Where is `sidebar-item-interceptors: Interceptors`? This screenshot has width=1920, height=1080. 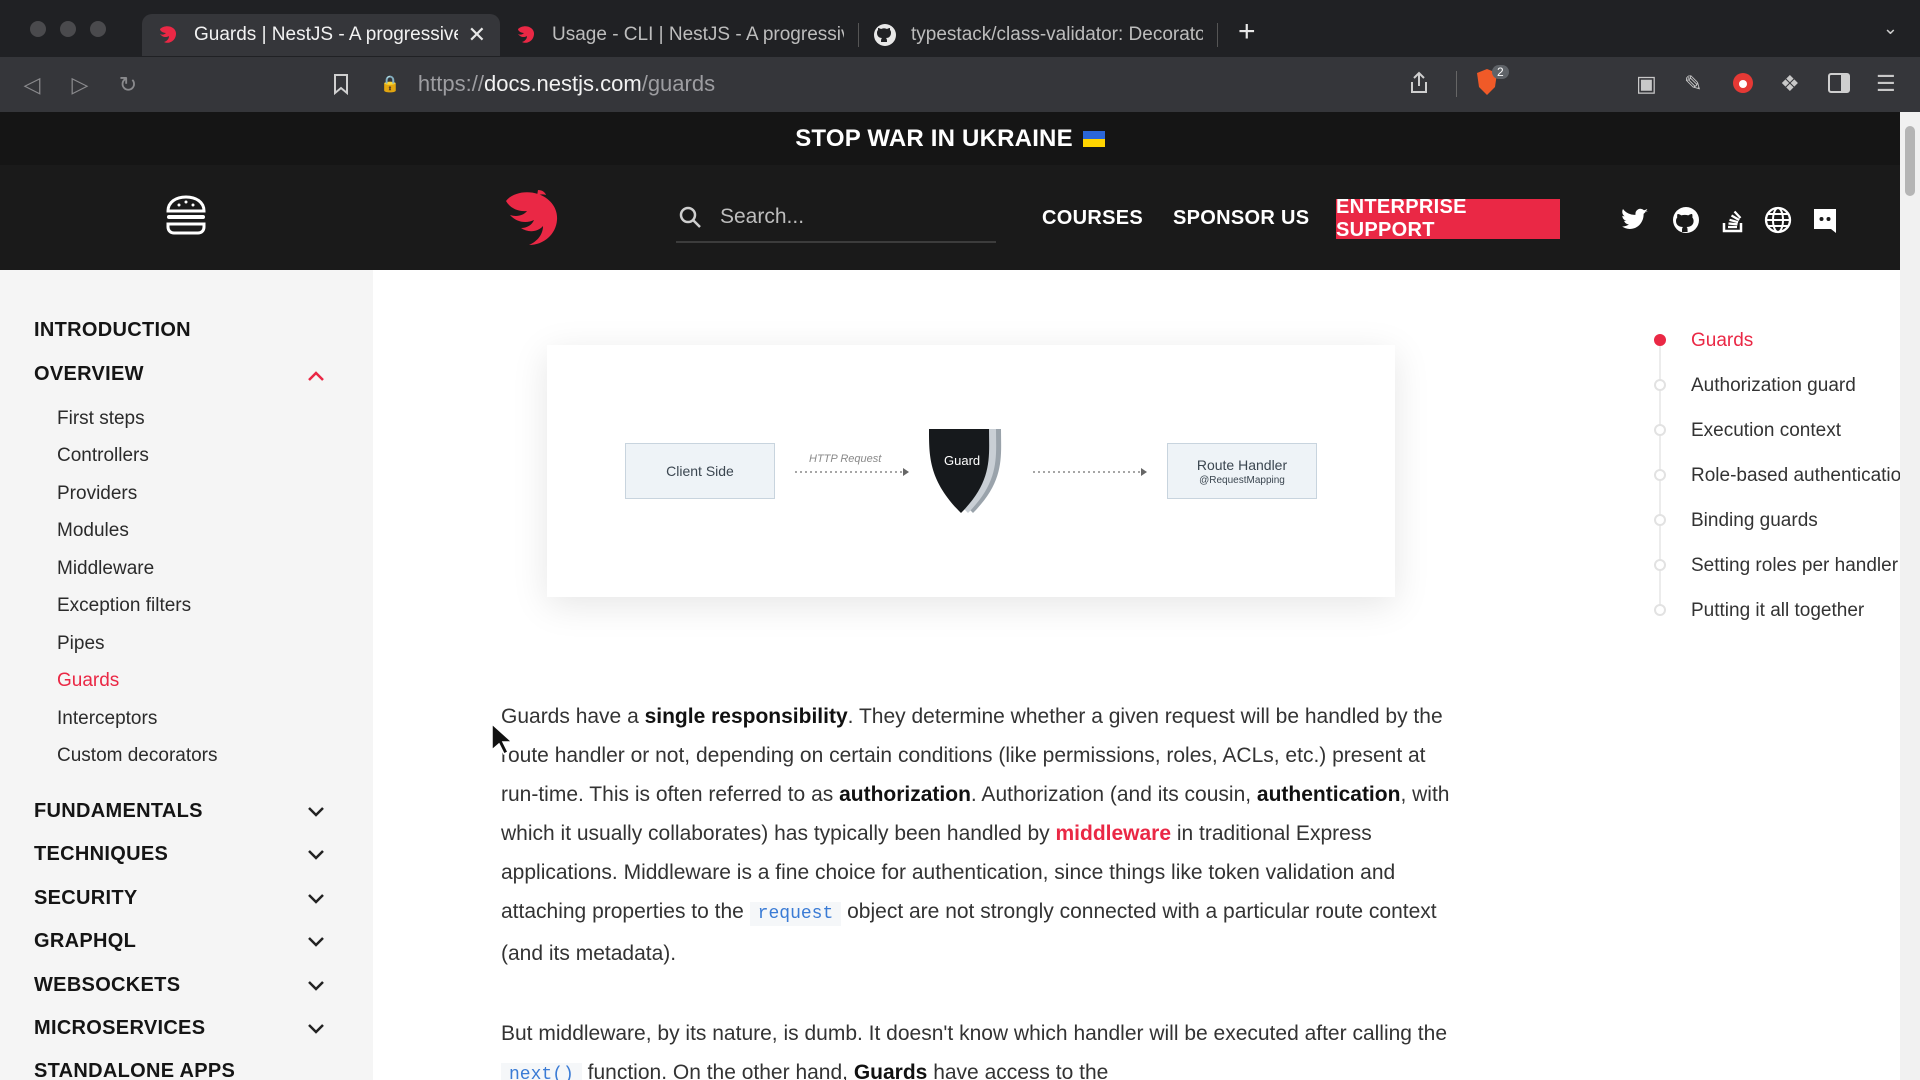 sidebar-item-interceptors: Interceptors is located at coordinates (107, 719).